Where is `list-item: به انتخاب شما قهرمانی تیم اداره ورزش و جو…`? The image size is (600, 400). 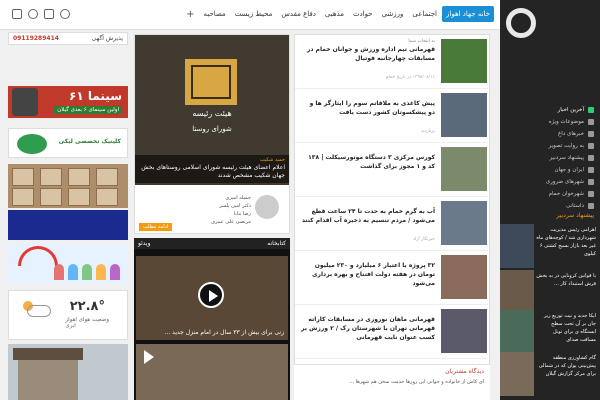 list-item: به انتخاب شما قهرمانی تیم اداره ورزش و جو… is located at coordinates (393, 62).